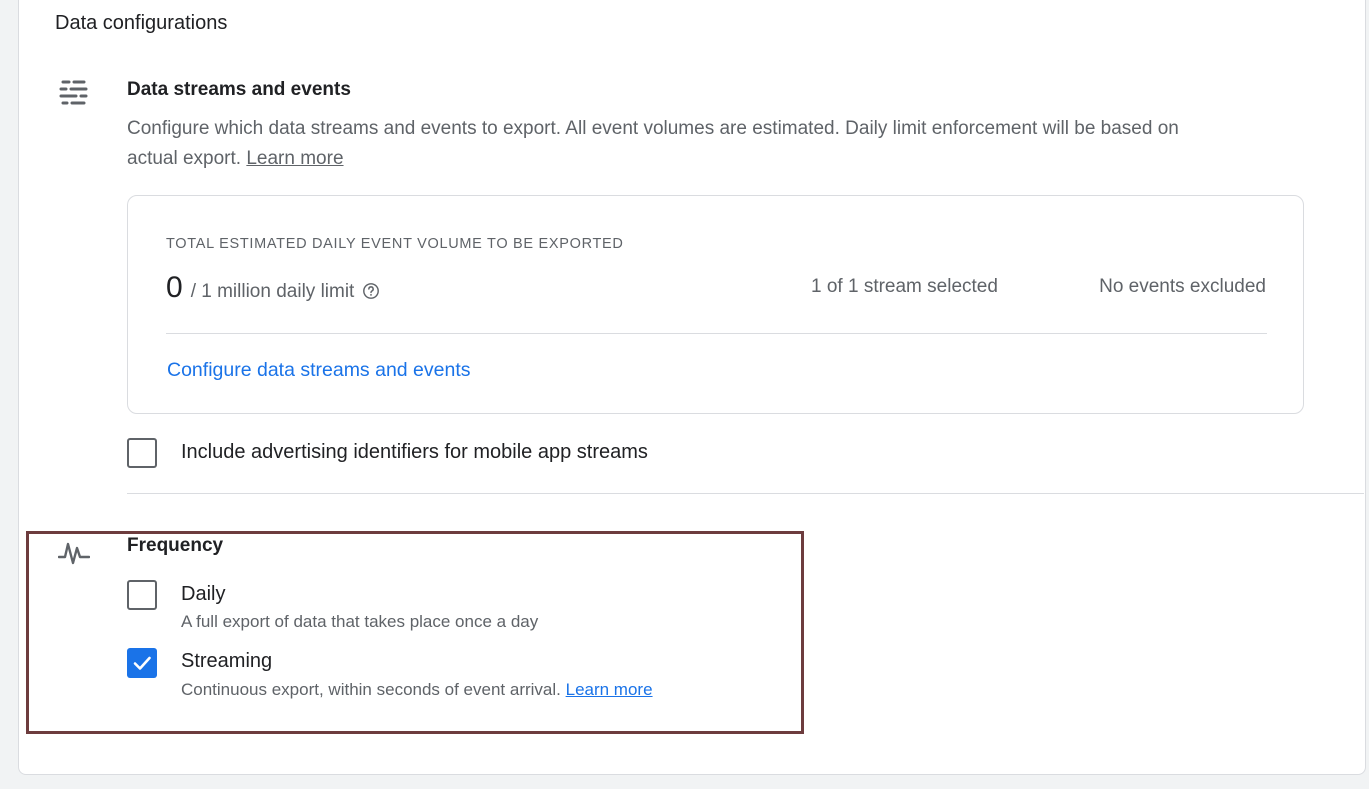 This screenshot has width=1369, height=789. Describe the element at coordinates (174, 287) in the screenshot. I see `volume-value: 0` at that location.